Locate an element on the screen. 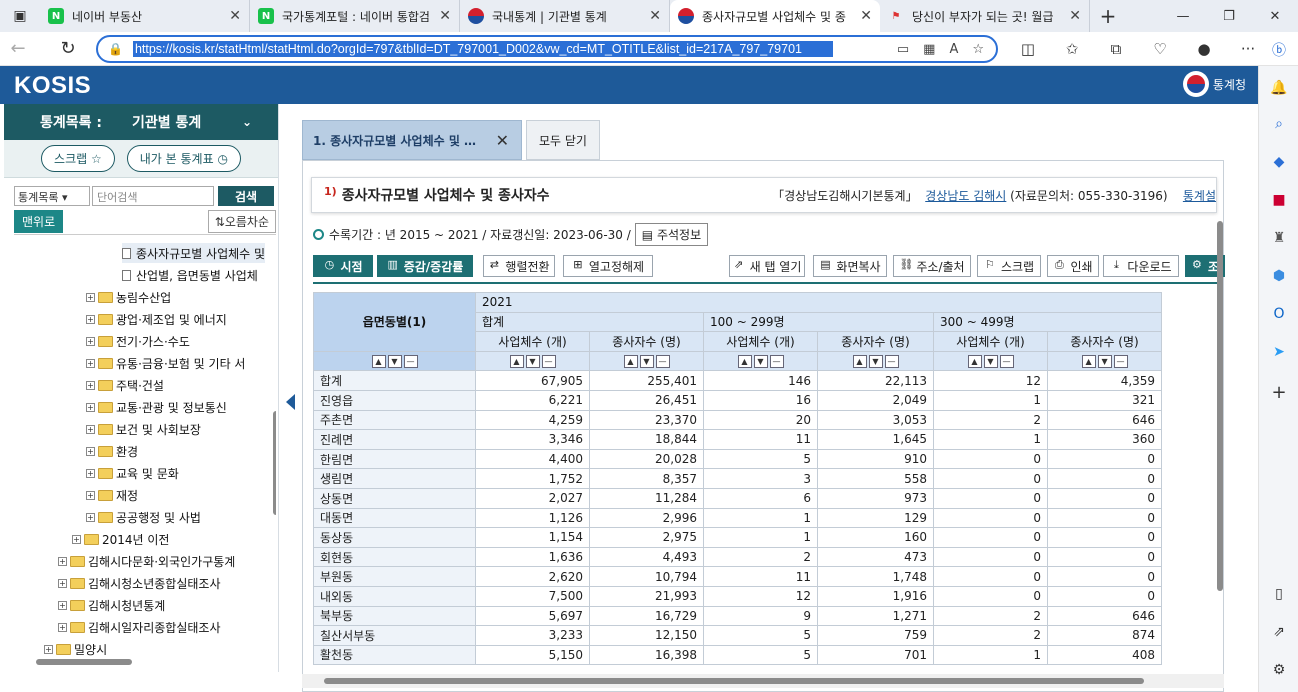 This screenshot has height=692, width=1298. tree-item: 산업별, 읍면동별 사업체 is located at coordinates (190, 275).